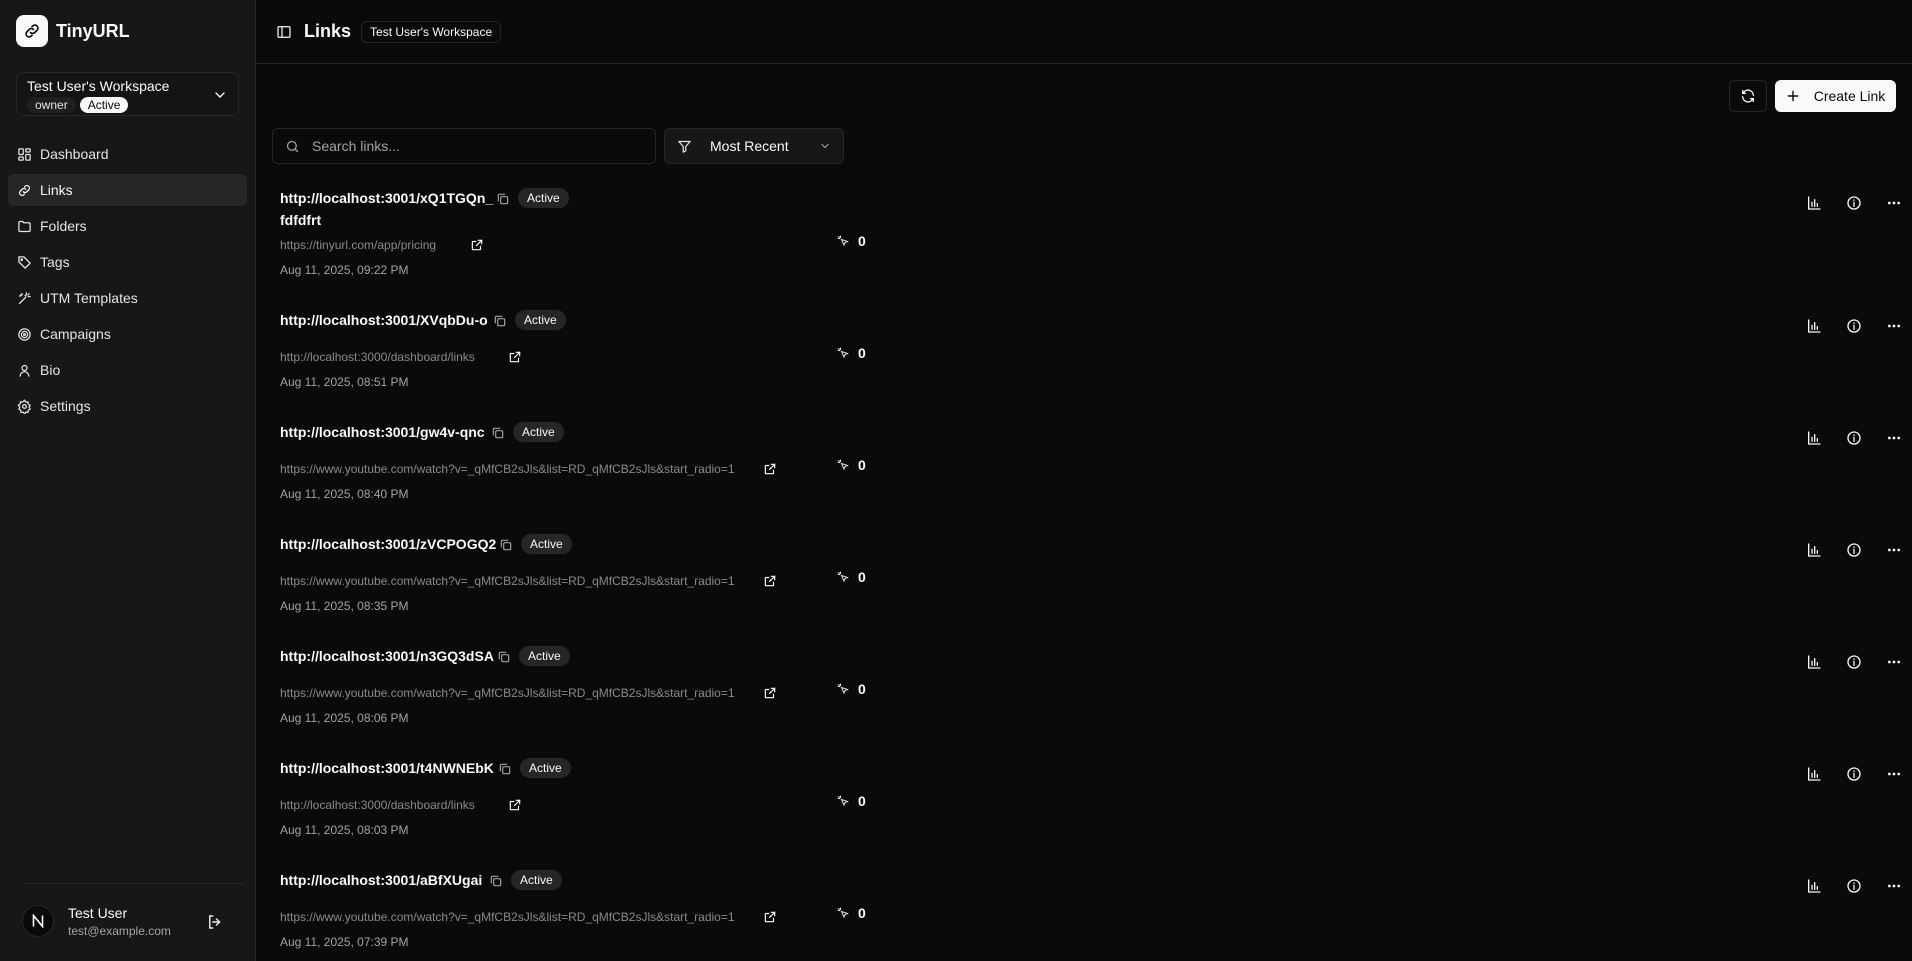  I want to click on sidebar-toggle-icon, so click(284, 32).